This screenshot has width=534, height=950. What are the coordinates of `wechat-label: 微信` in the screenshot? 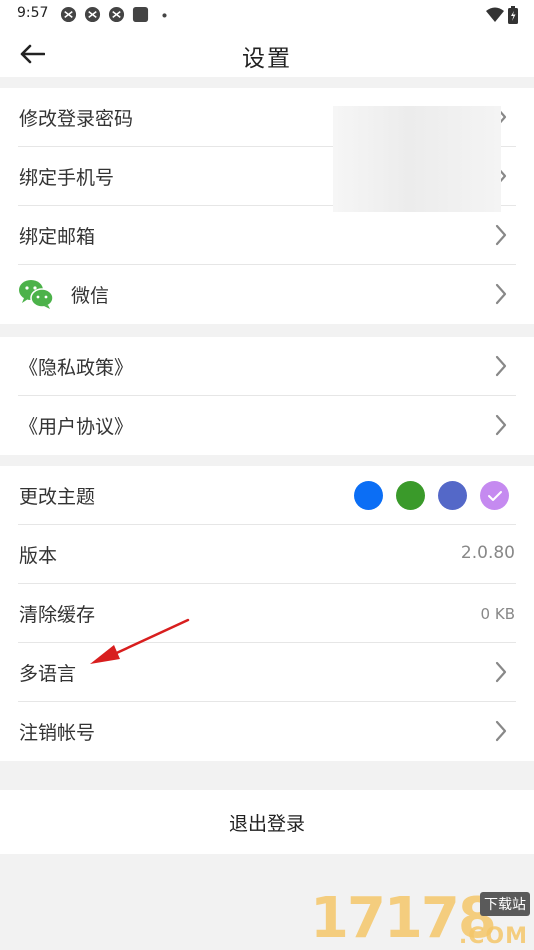 It's located at (90, 296).